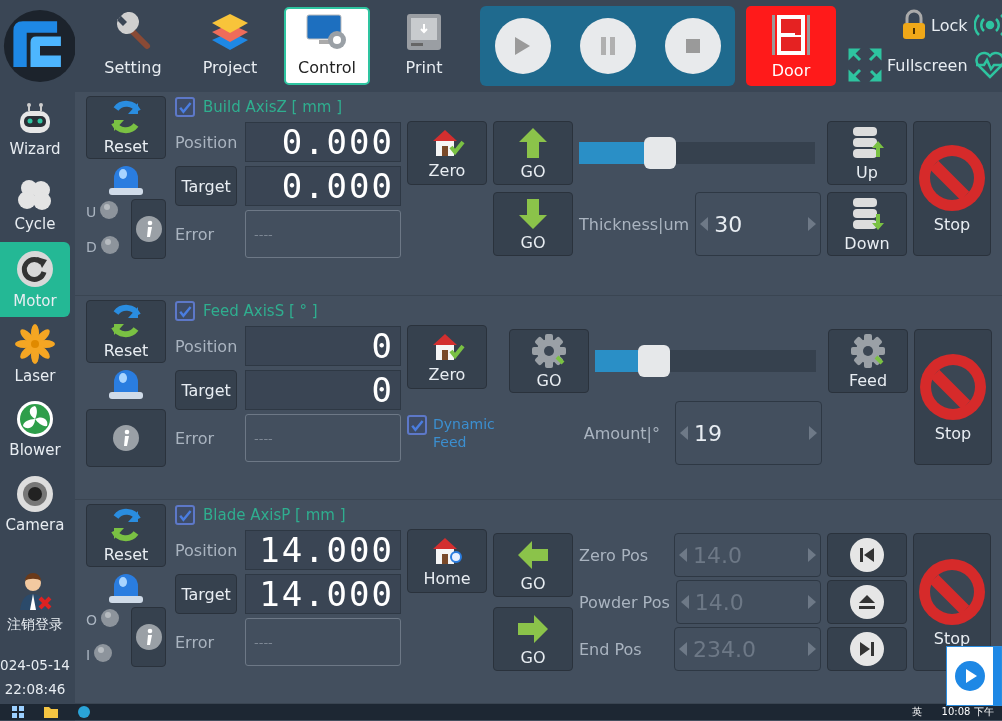 The width and height of the screenshot is (1002, 721). What do you see at coordinates (35, 592) in the screenshot?
I see `user-logout-icon` at bounding box center [35, 592].